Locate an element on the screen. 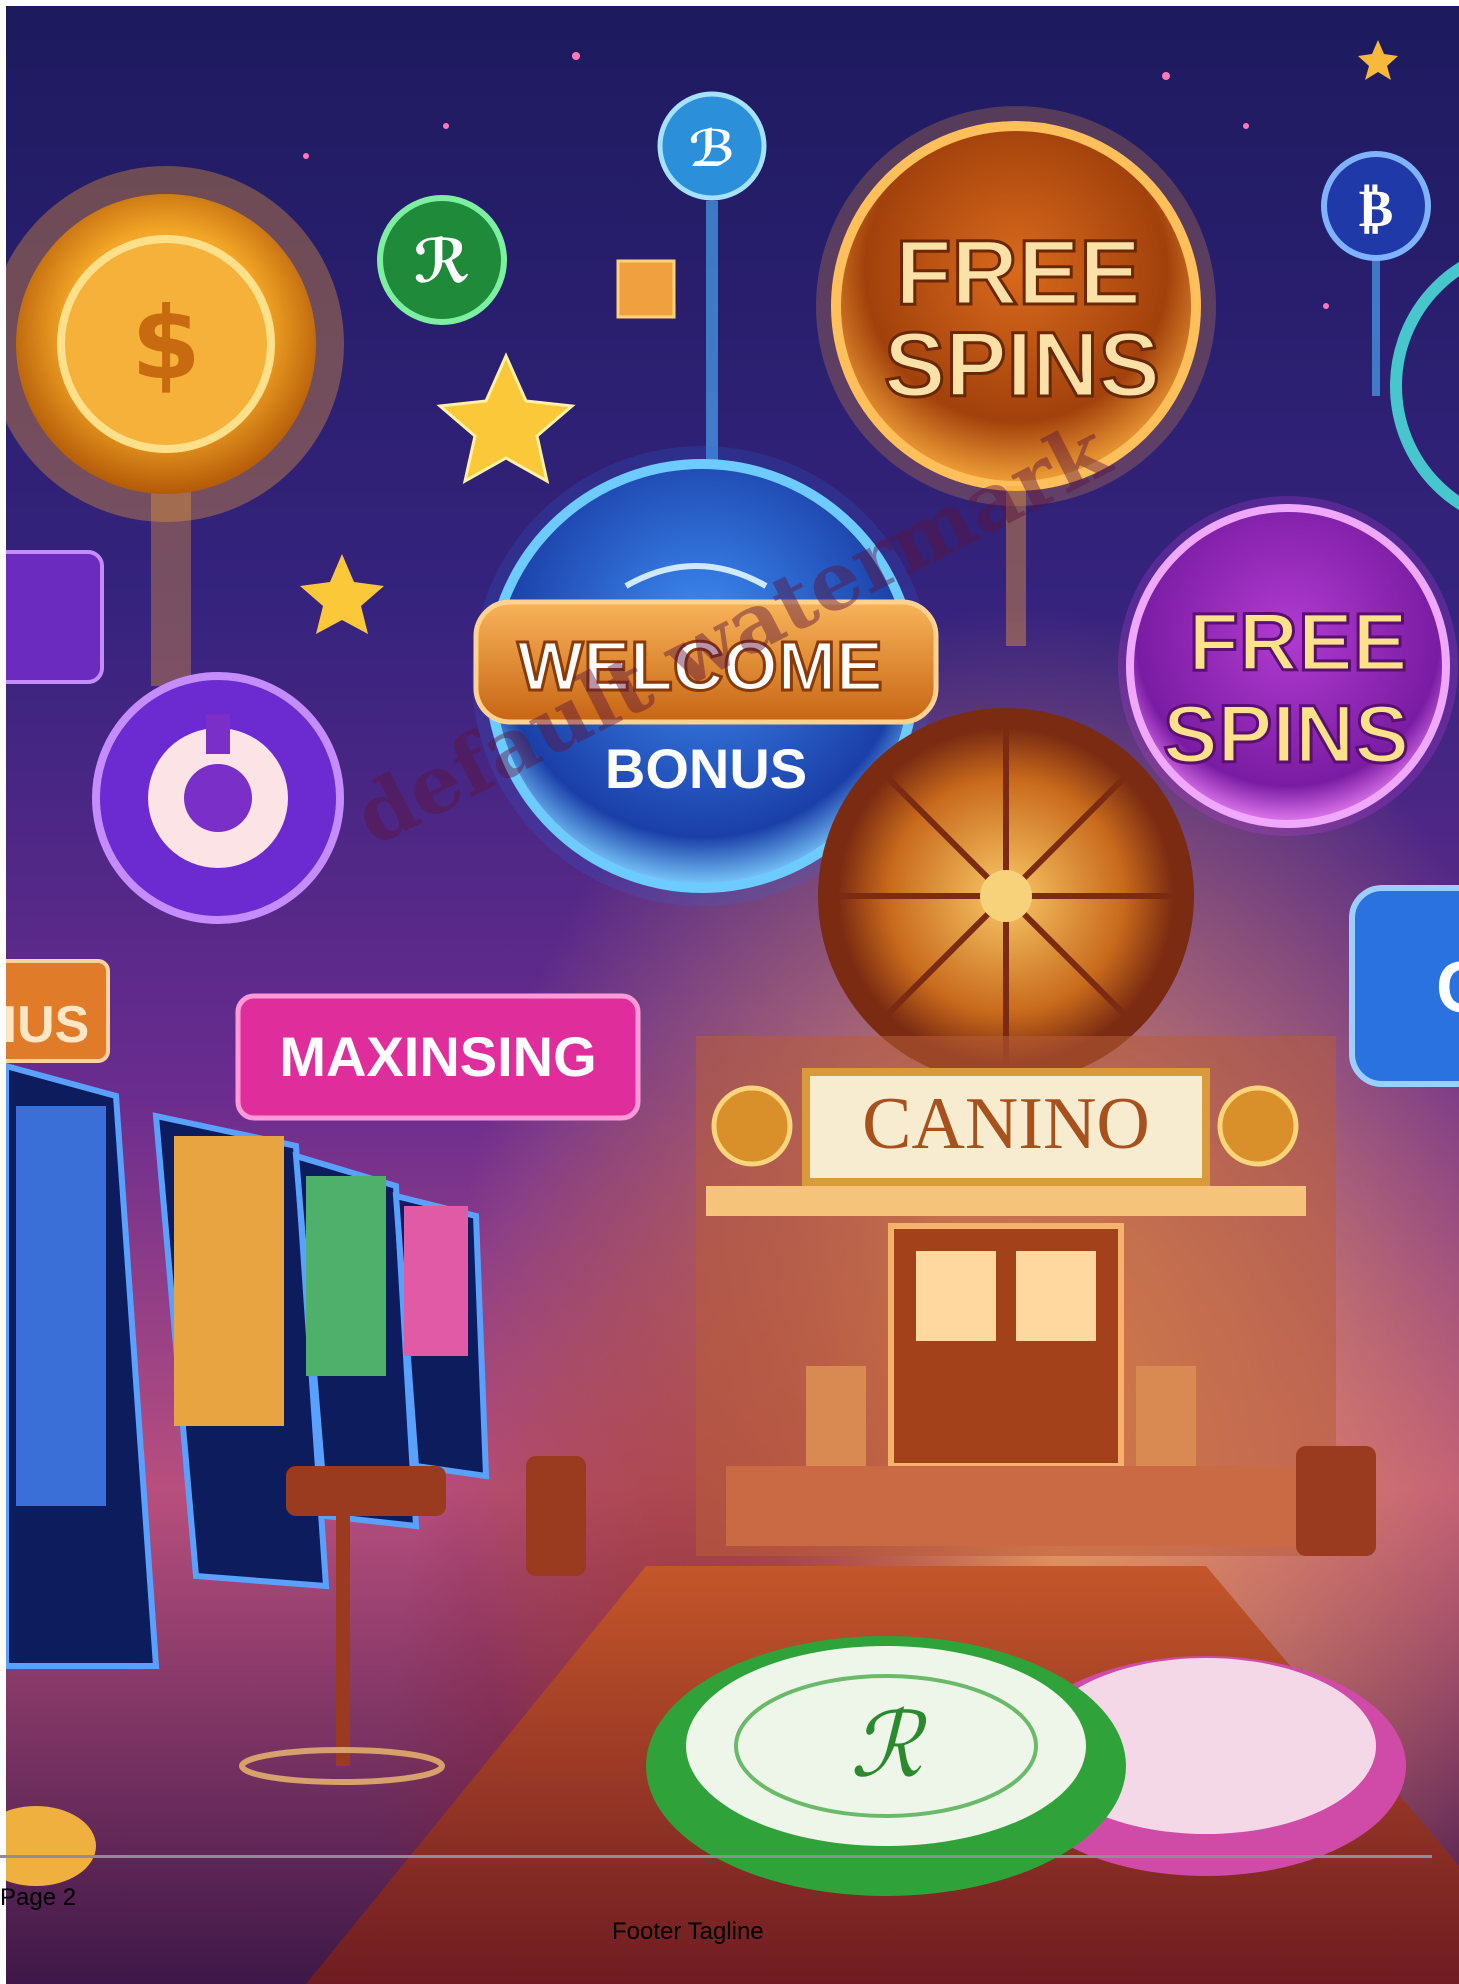  footer-tagline: Footer Tagline is located at coordinates (688, 1931).